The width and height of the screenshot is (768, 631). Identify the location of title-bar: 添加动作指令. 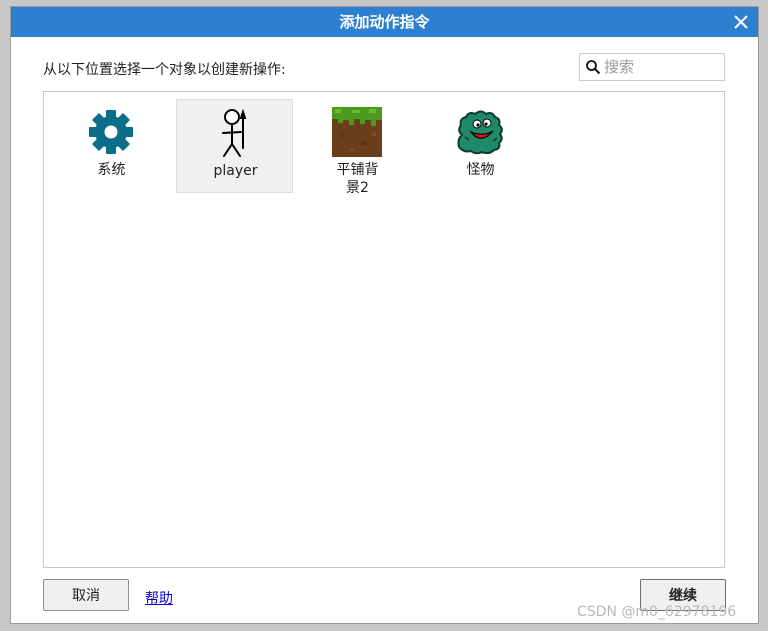
(384, 22).